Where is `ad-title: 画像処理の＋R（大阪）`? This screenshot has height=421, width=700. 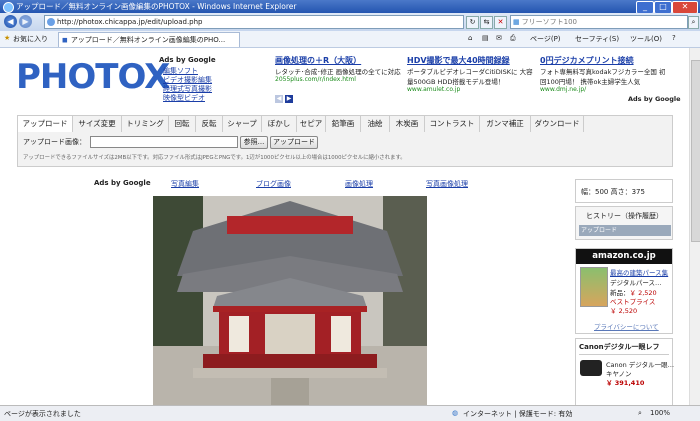 ad-title: 画像処理の＋R（大阪） is located at coordinates (338, 60).